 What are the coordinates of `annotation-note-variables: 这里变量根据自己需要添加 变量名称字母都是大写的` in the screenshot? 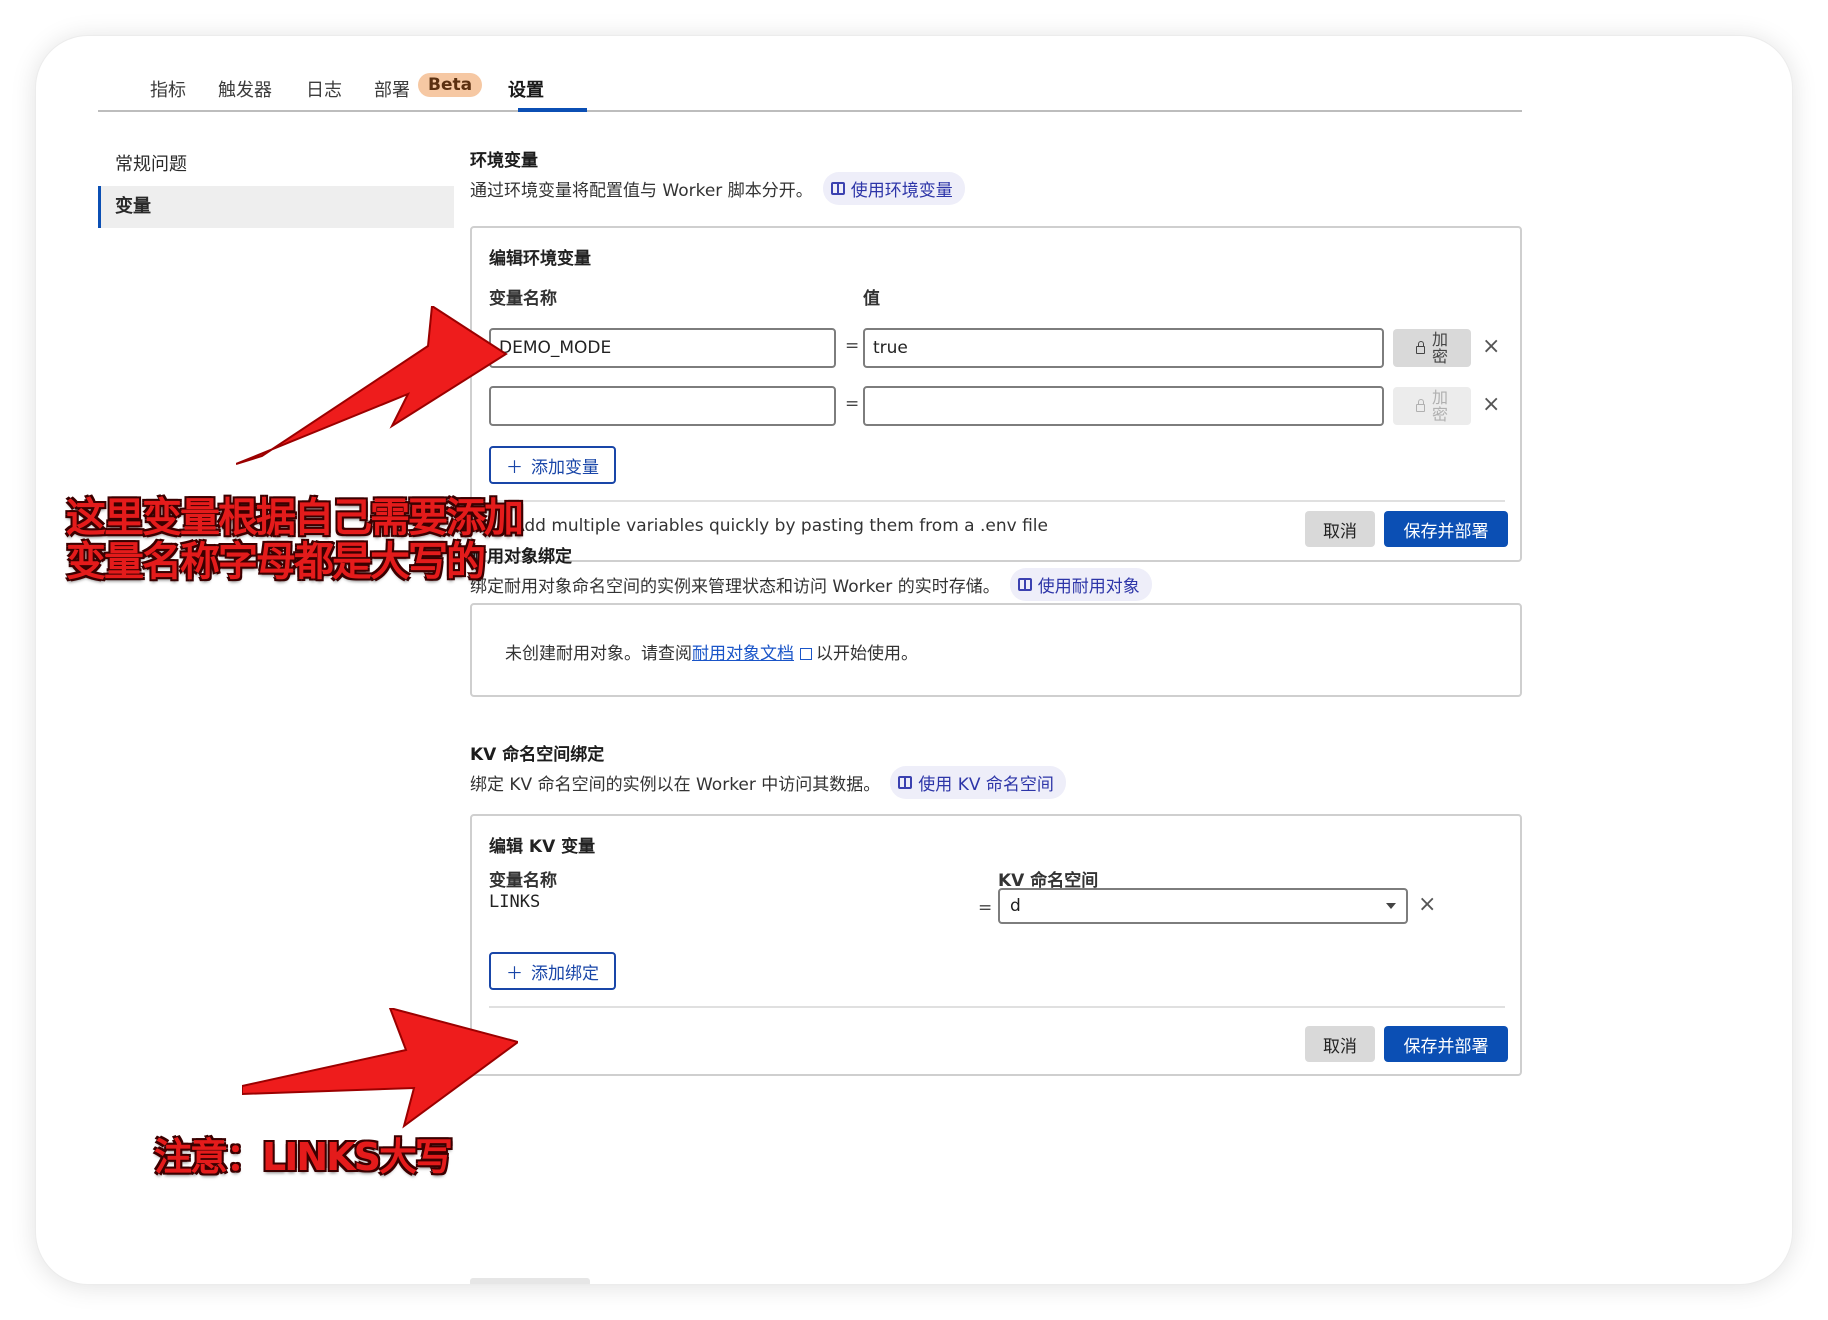 It's located at (295, 540).